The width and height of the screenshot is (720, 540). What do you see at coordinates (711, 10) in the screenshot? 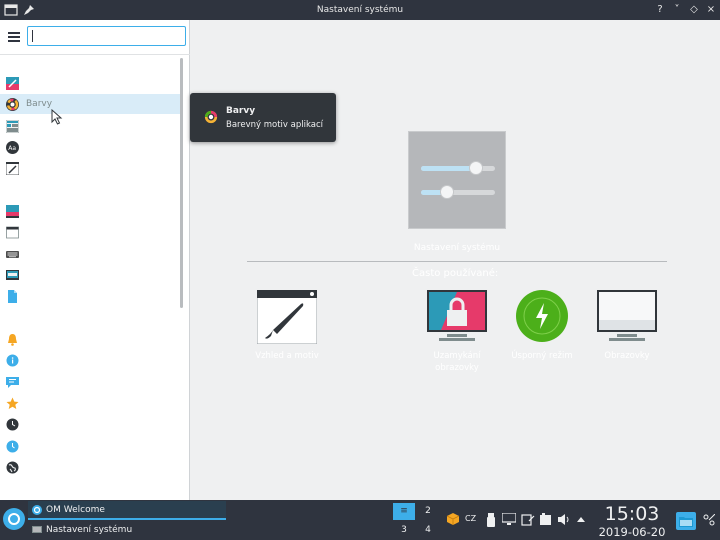
I see `close-button: ×` at bounding box center [711, 10].